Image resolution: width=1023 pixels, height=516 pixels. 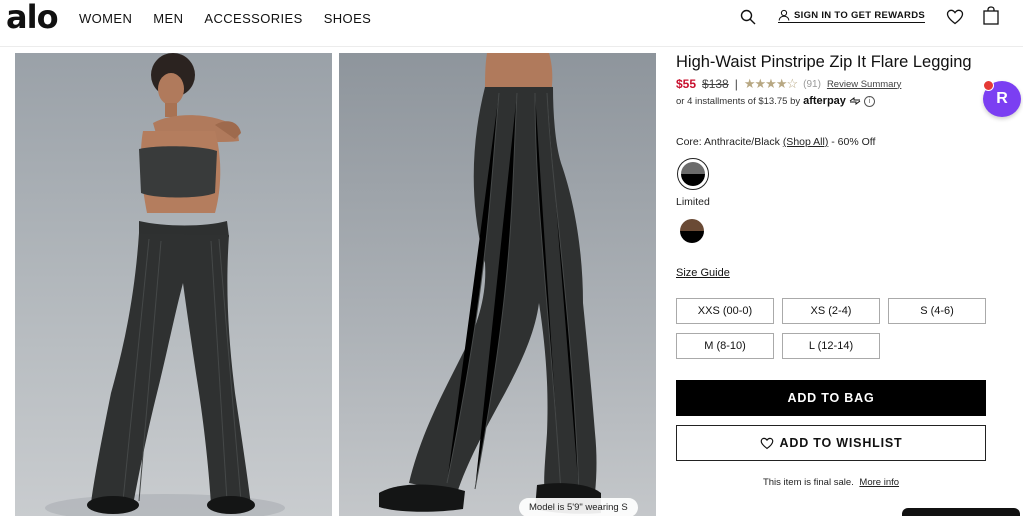 What do you see at coordinates (703, 273) in the screenshot?
I see `size-guide-link: Size Guide` at bounding box center [703, 273].